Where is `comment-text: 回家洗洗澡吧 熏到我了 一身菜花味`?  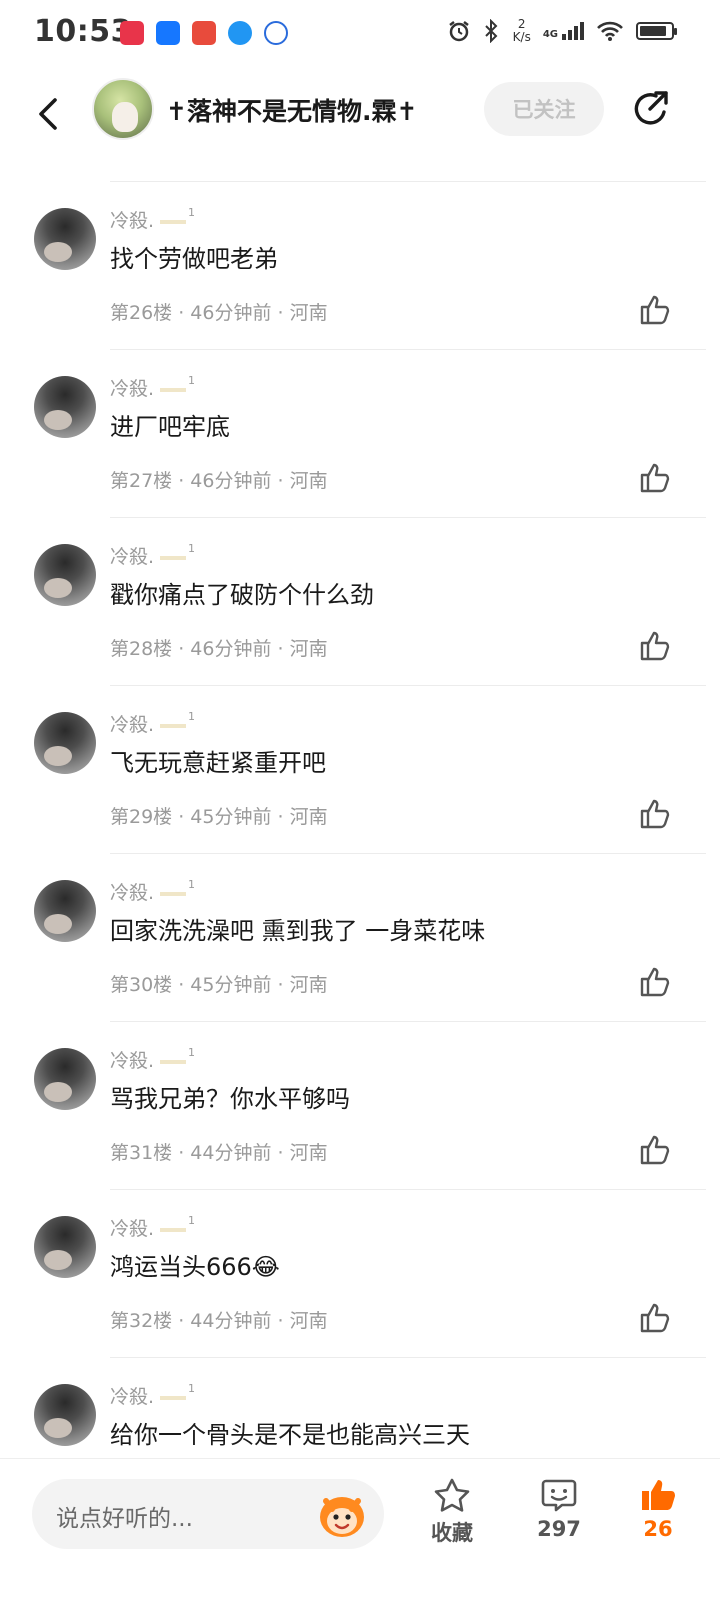 comment-text: 回家洗洗澡吧 熏到我了 一身菜花味 is located at coordinates (298, 931).